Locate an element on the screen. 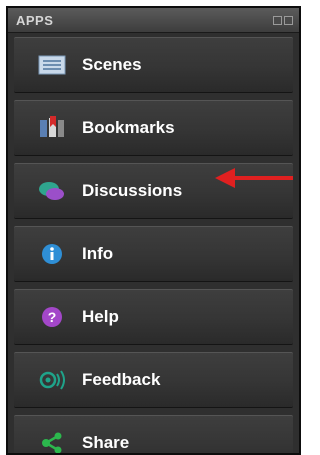 The width and height of the screenshot is (320, 455). app-item-info: Info is located at coordinates (153, 254).